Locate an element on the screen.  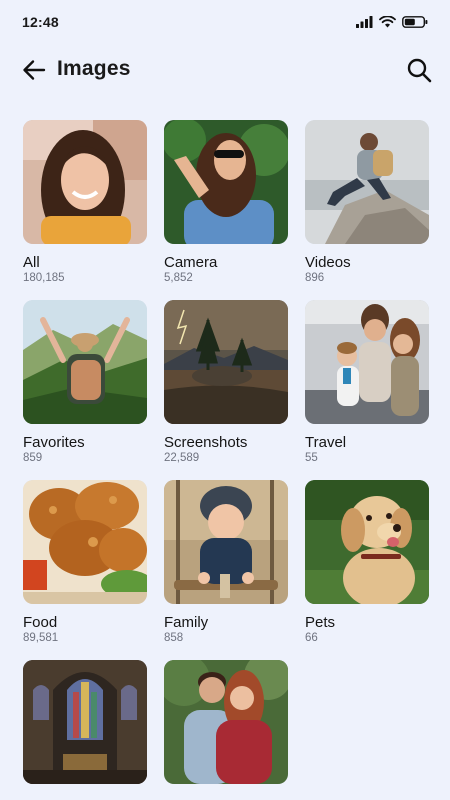
status-icons is located at coordinates (392, 22).